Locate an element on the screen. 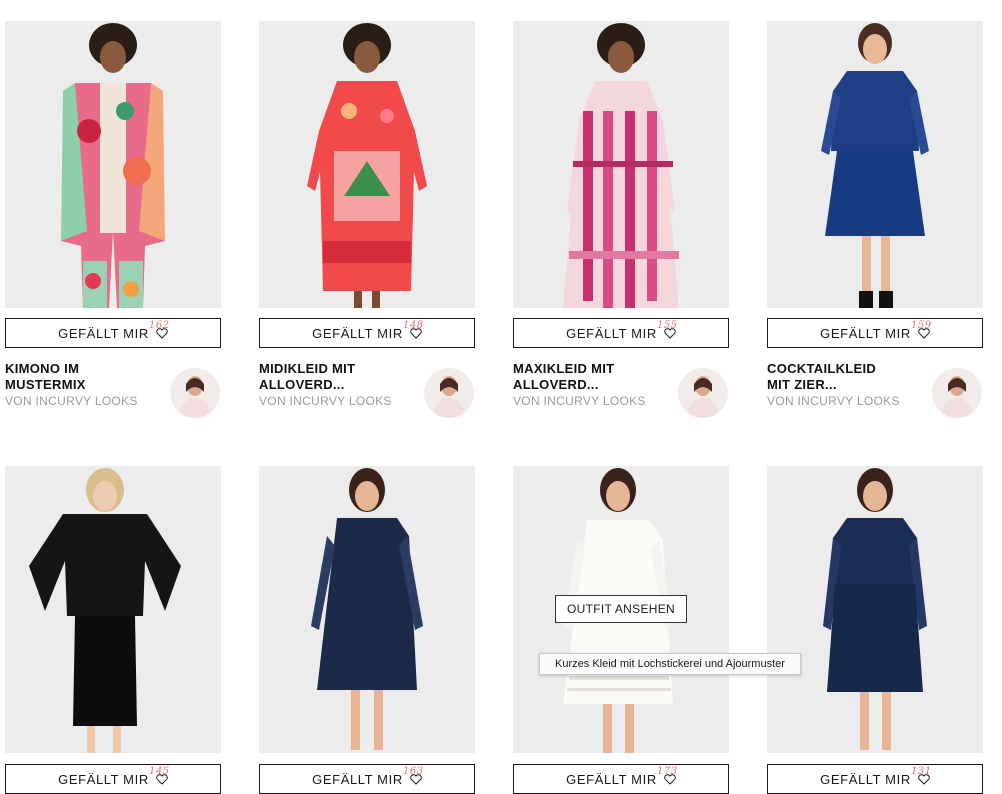  like-button: GEFÄLLT MIR 145 is located at coordinates (113, 779).